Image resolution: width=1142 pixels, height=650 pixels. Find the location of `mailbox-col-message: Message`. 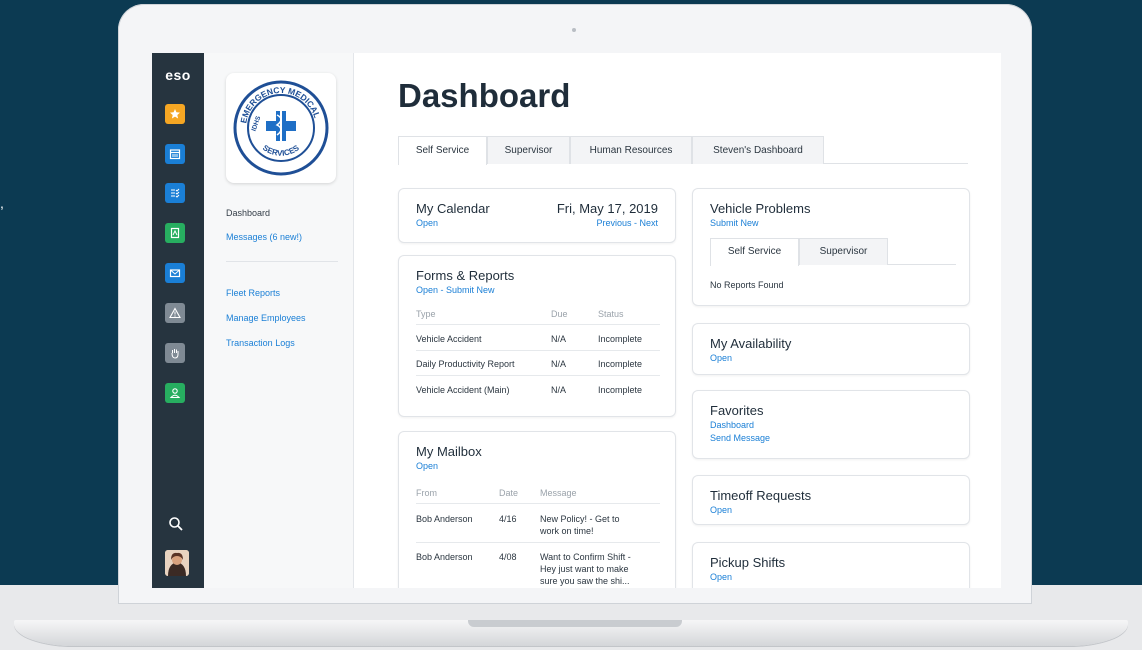

mailbox-col-message: Message is located at coordinates (558, 493).